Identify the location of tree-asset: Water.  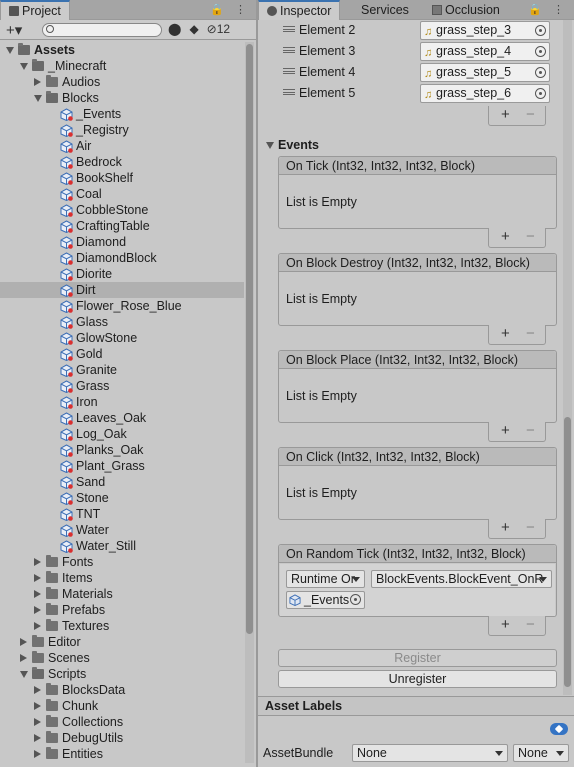
(122, 530).